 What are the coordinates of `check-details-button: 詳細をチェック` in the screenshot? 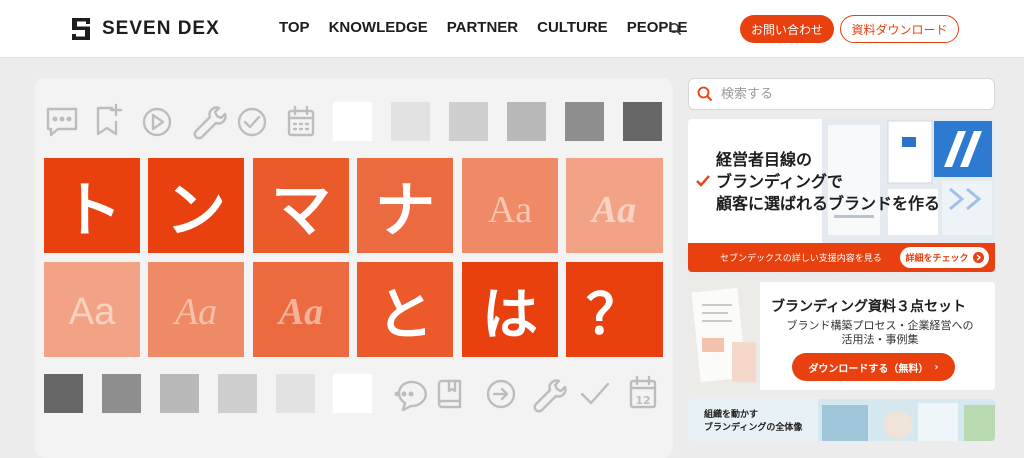 It's located at (944, 257).